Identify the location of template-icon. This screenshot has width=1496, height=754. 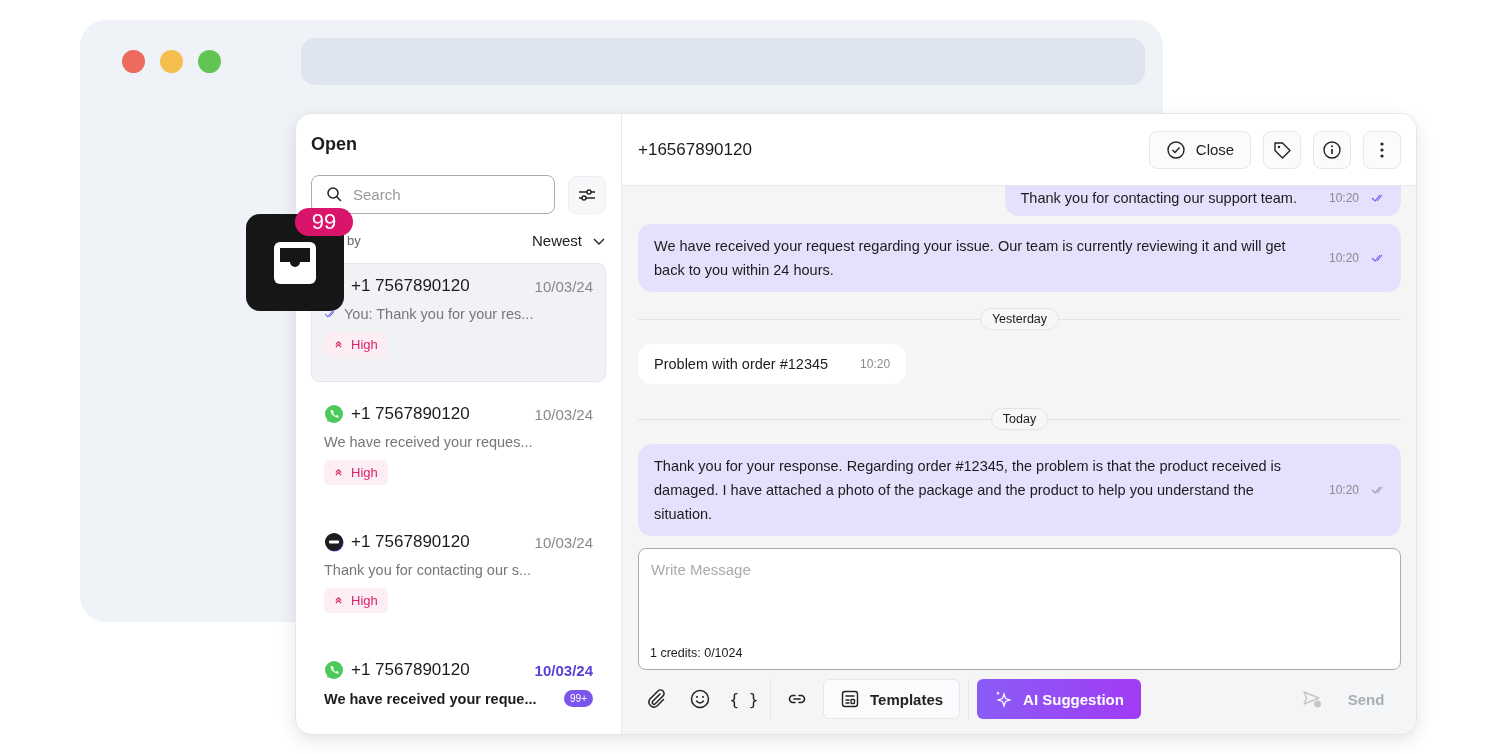
(850, 699).